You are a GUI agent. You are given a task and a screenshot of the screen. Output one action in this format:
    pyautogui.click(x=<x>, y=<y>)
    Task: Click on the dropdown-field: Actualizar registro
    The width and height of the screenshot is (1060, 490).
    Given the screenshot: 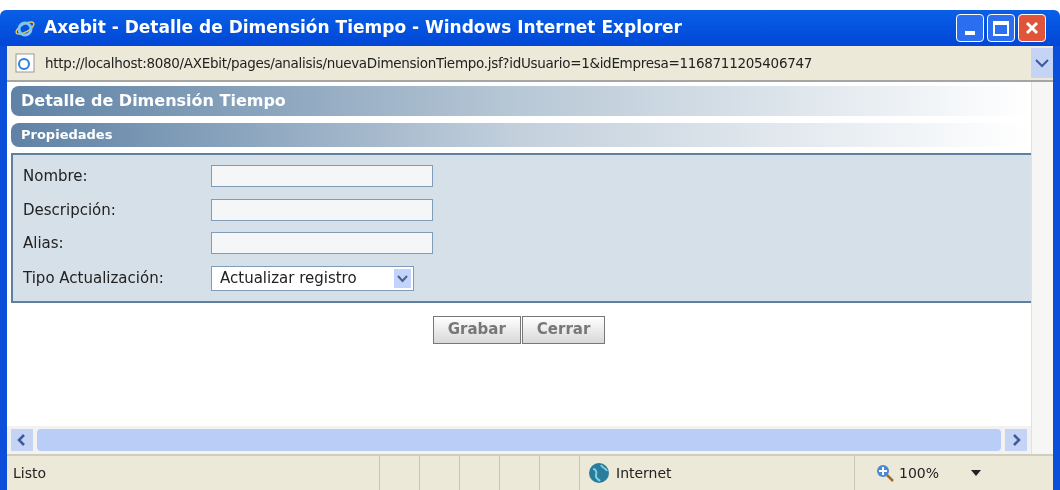 What is the action you would take?
    pyautogui.click(x=312, y=278)
    